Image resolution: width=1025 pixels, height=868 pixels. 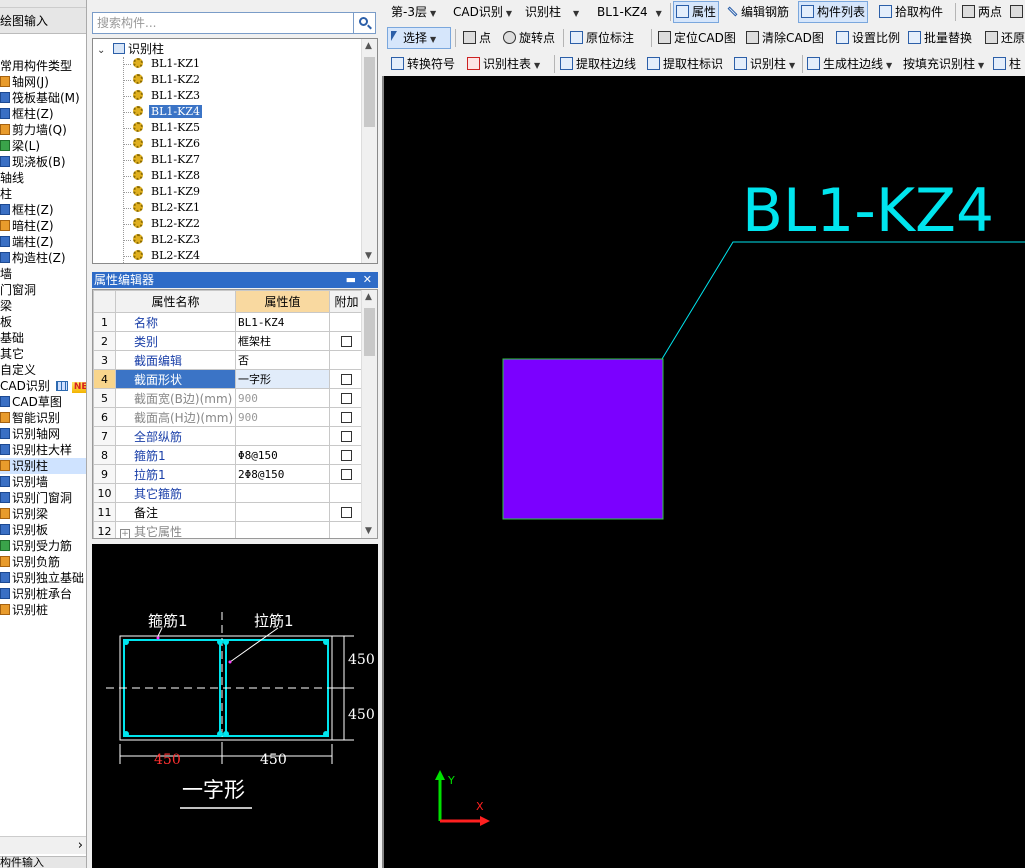 What do you see at coordinates (1007, 64) in the screenshot?
I see `column-button: 柱` at bounding box center [1007, 64].